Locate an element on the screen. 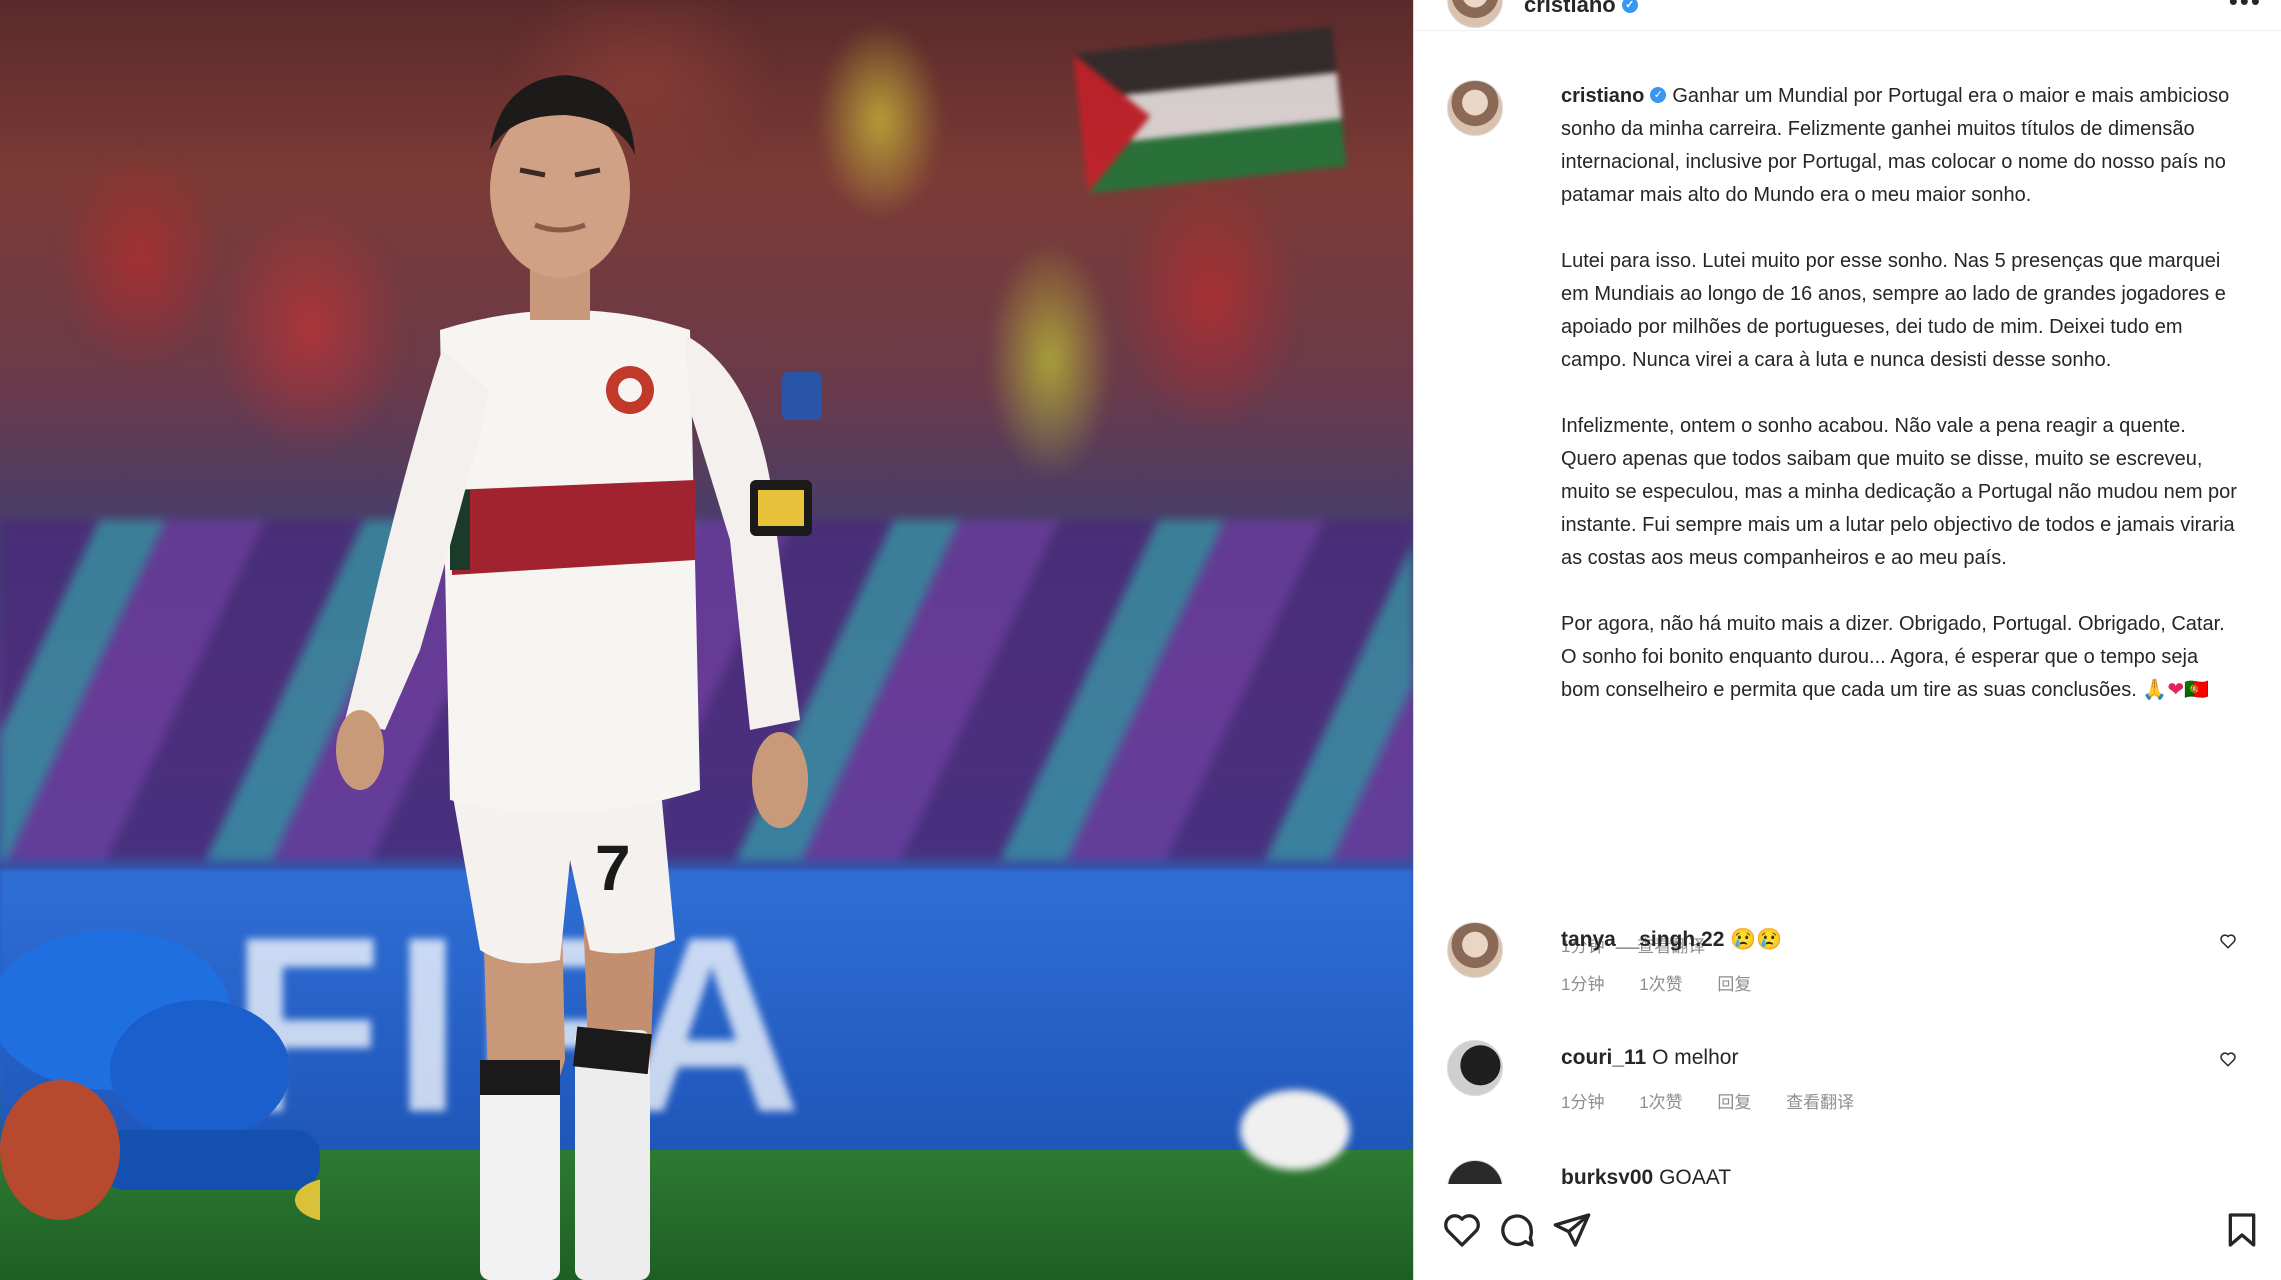 The width and height of the screenshot is (2281, 1280). comment-bubble-icon is located at coordinates (1517, 1230).